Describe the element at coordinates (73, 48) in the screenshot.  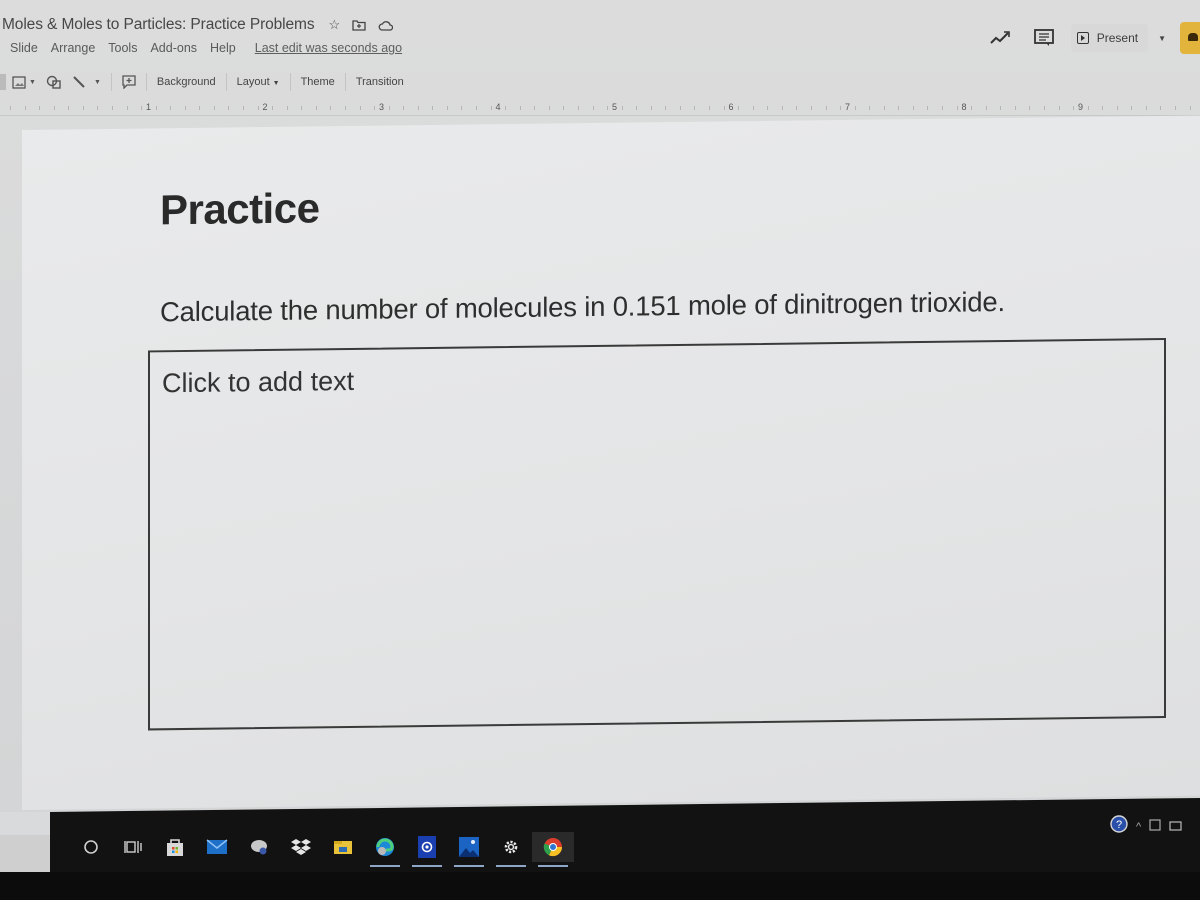
I see `menu-arrange: Arrange` at that location.